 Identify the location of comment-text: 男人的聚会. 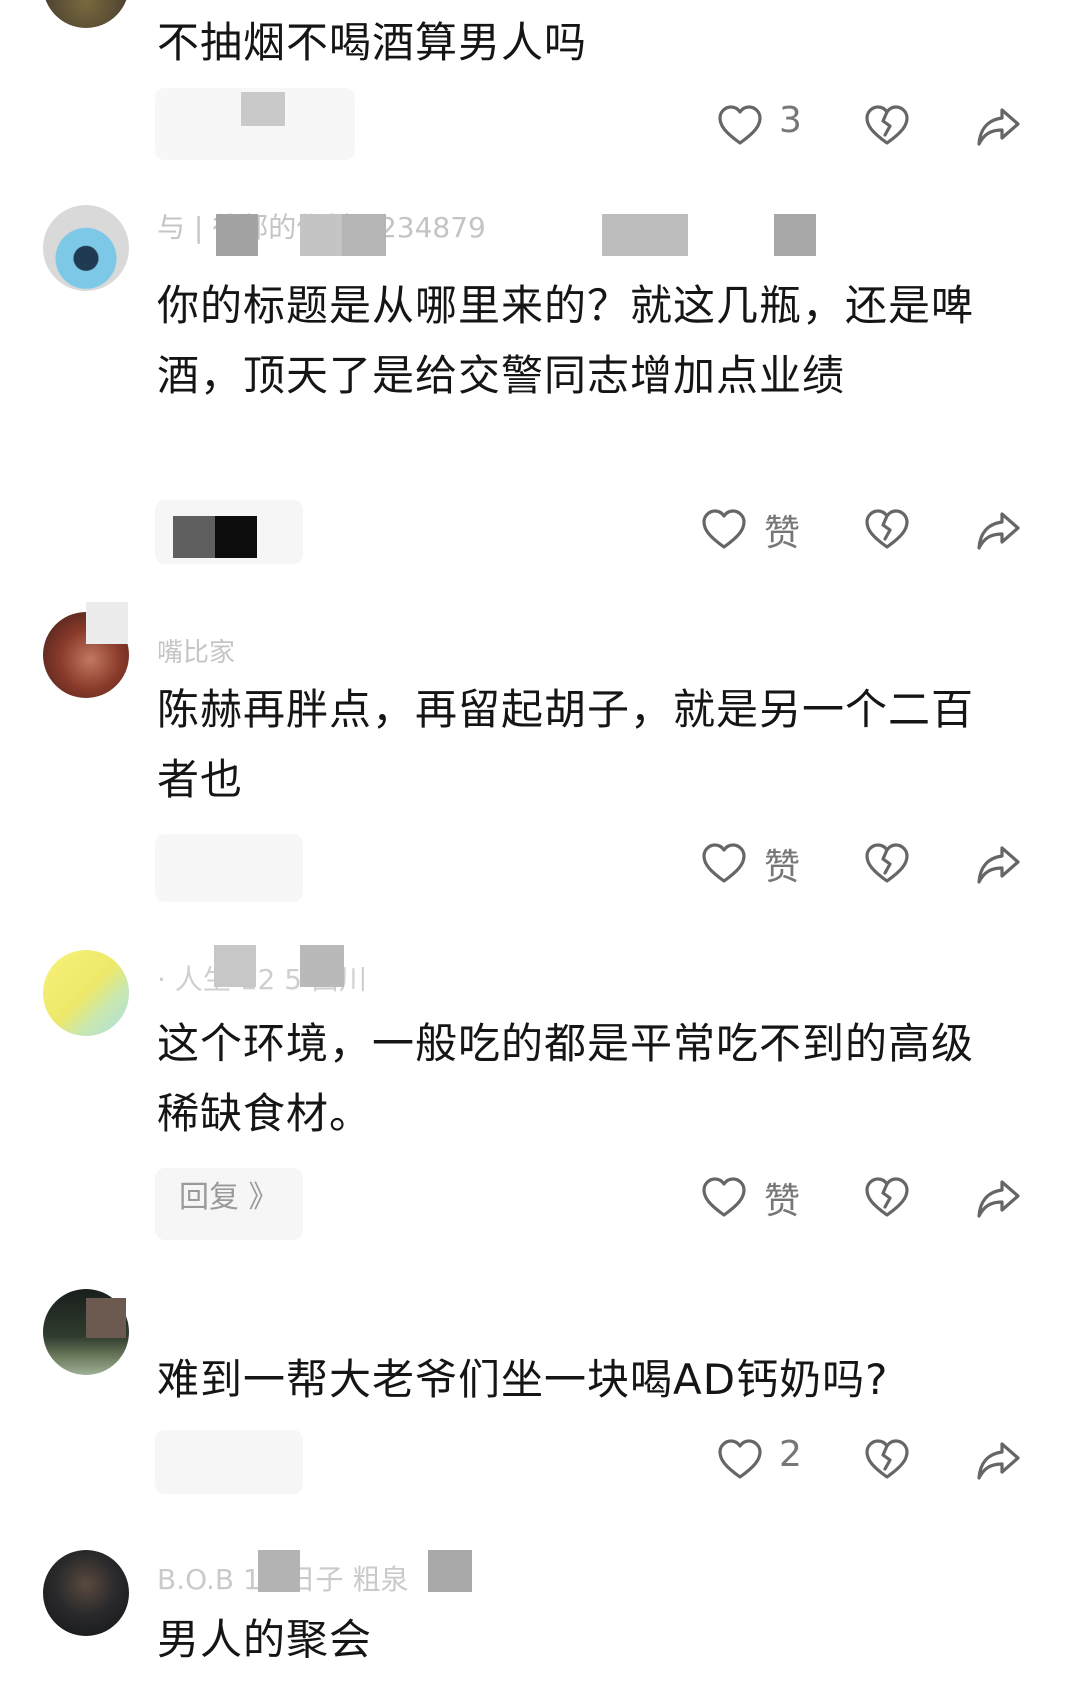
(265, 1639).